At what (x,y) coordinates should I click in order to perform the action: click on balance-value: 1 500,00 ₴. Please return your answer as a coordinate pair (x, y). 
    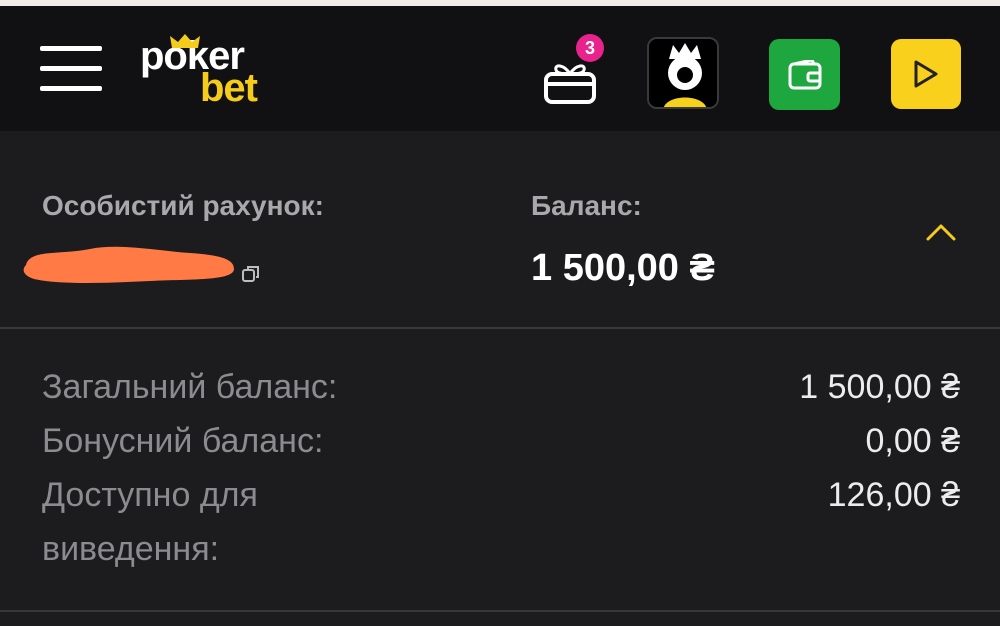
    Looking at the image, I should click on (623, 268).